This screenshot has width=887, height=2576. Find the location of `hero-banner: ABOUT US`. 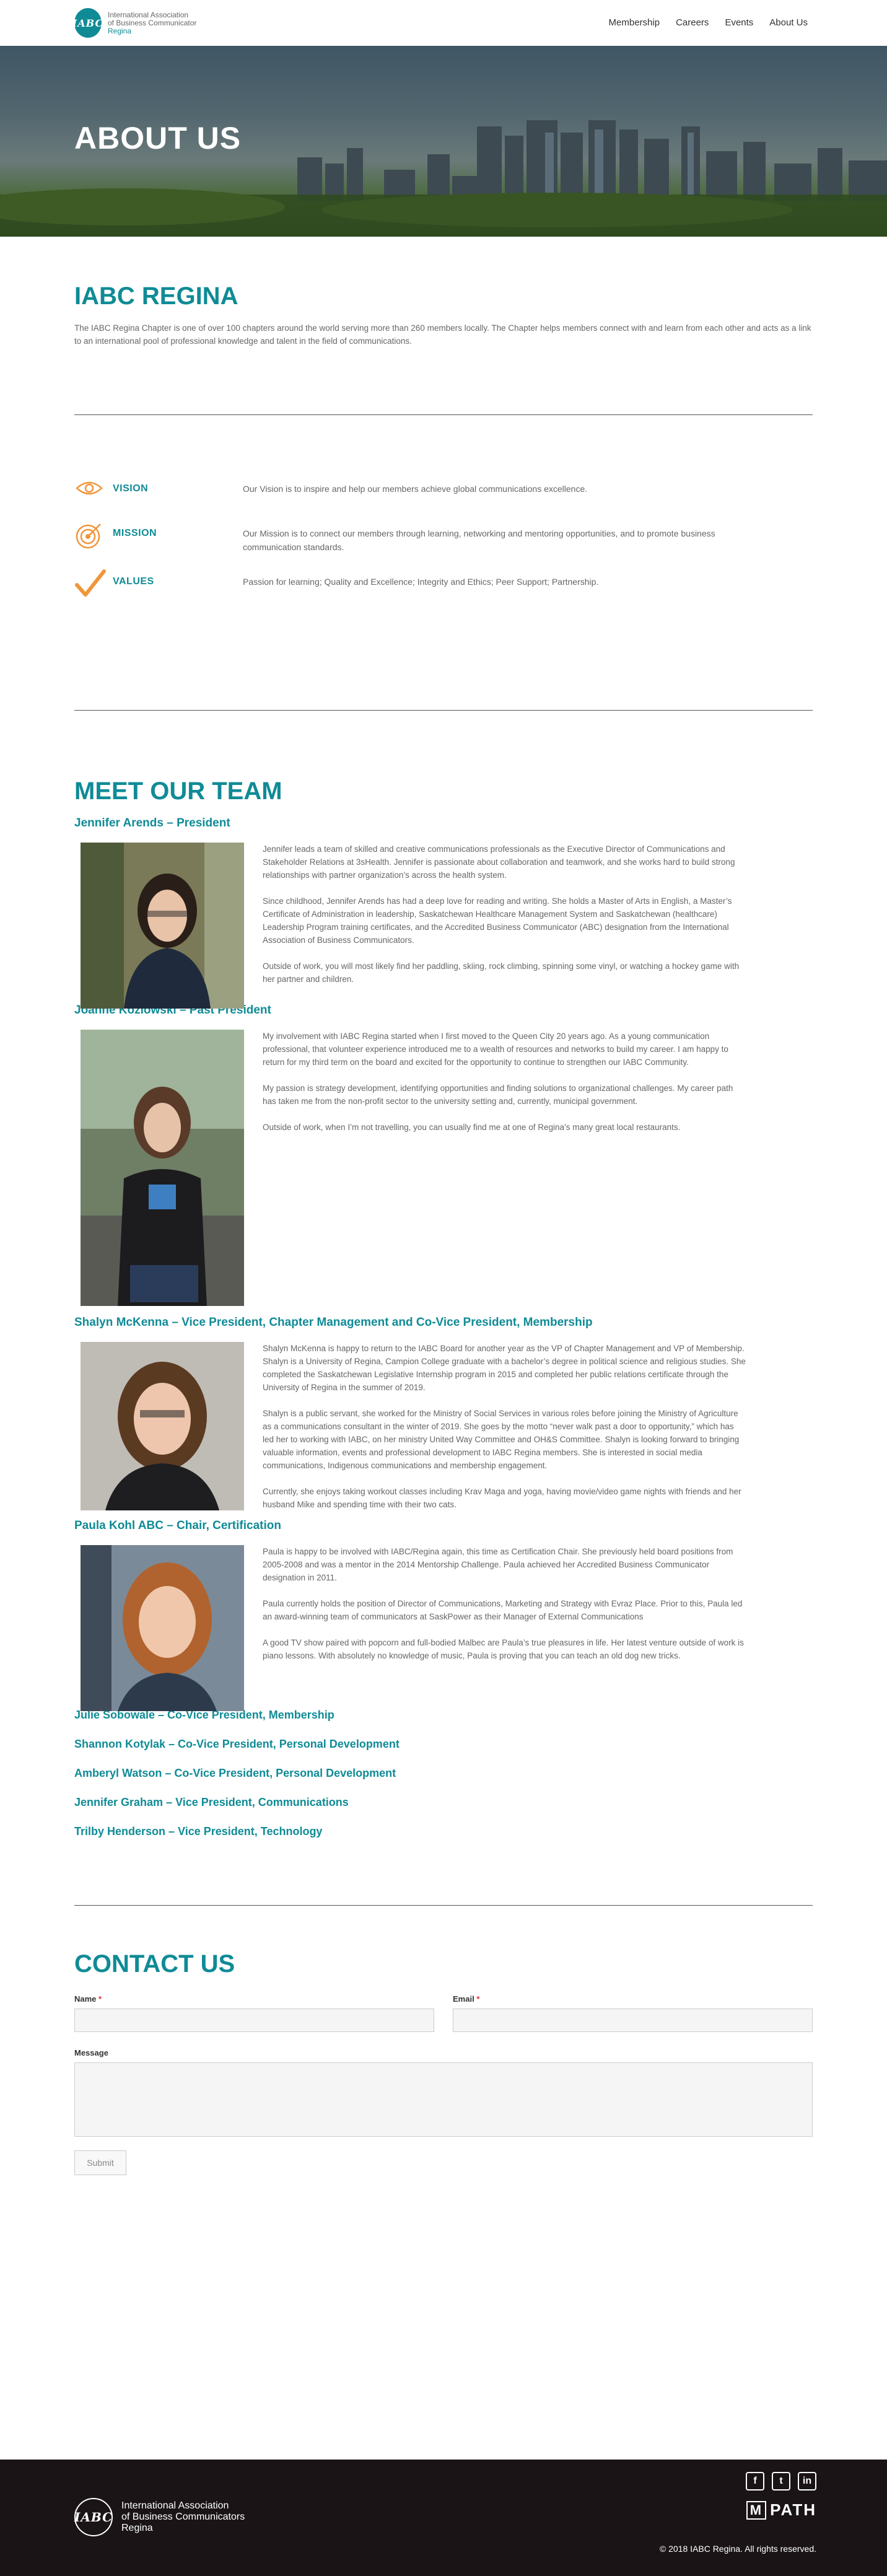

hero-banner: ABOUT US is located at coordinates (443, 141).